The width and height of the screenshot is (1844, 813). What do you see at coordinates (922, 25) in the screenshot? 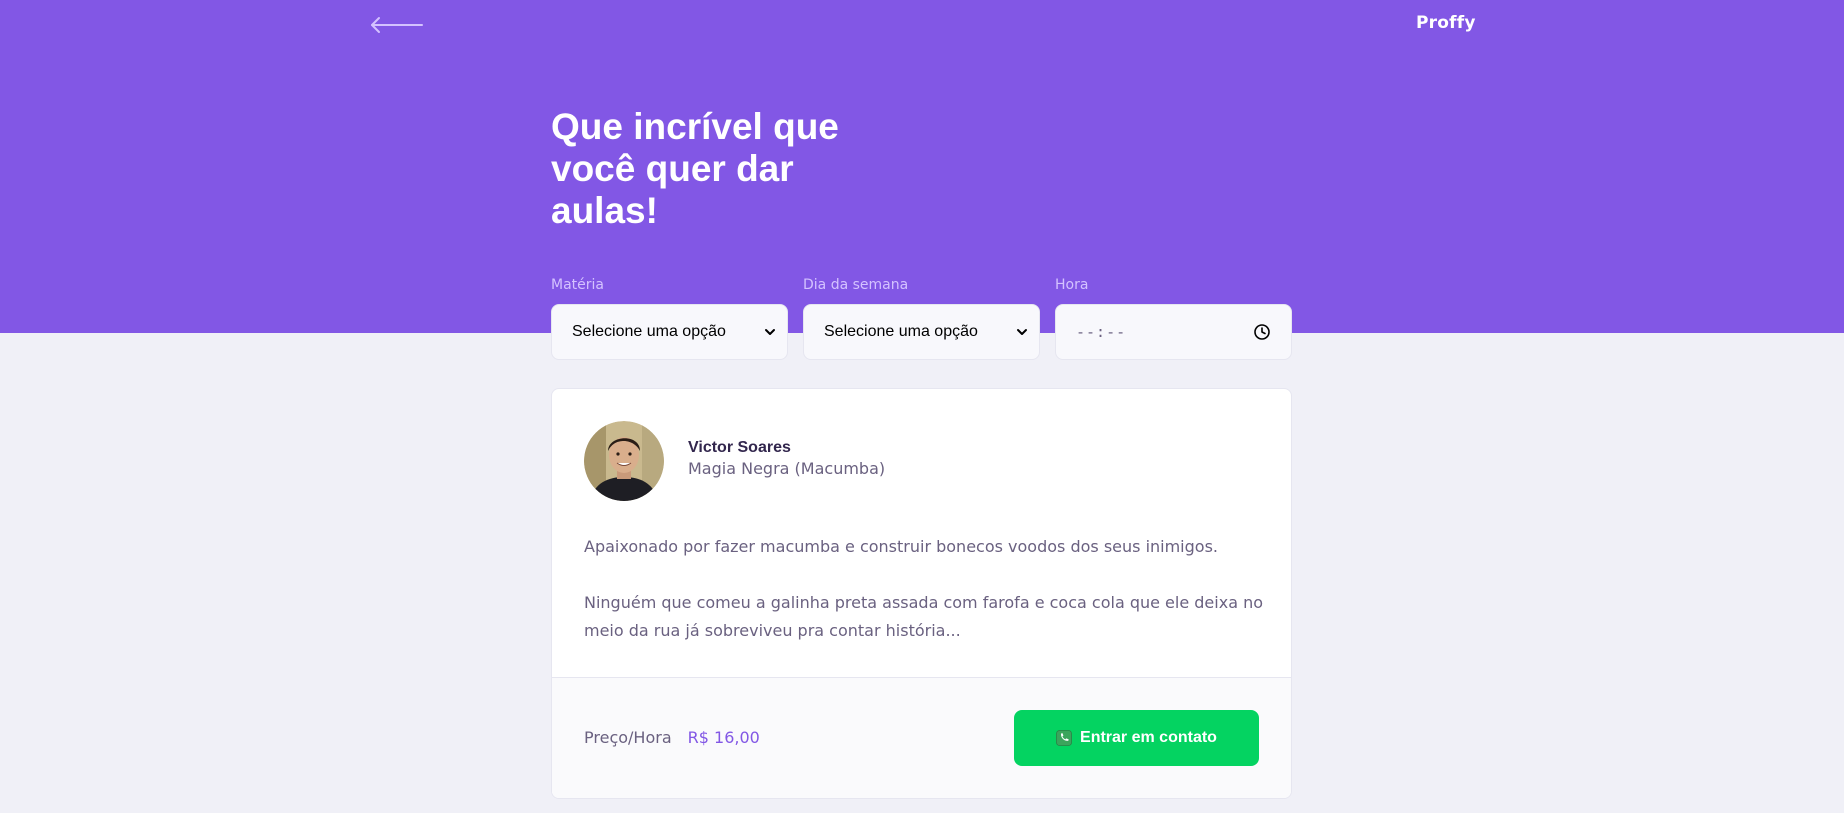
I see `top-bar: Proffy` at bounding box center [922, 25].